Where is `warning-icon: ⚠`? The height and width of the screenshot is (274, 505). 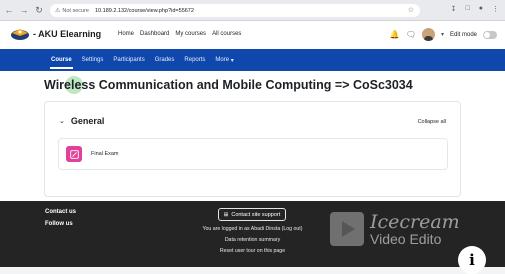 warning-icon: ⚠ is located at coordinates (58, 11).